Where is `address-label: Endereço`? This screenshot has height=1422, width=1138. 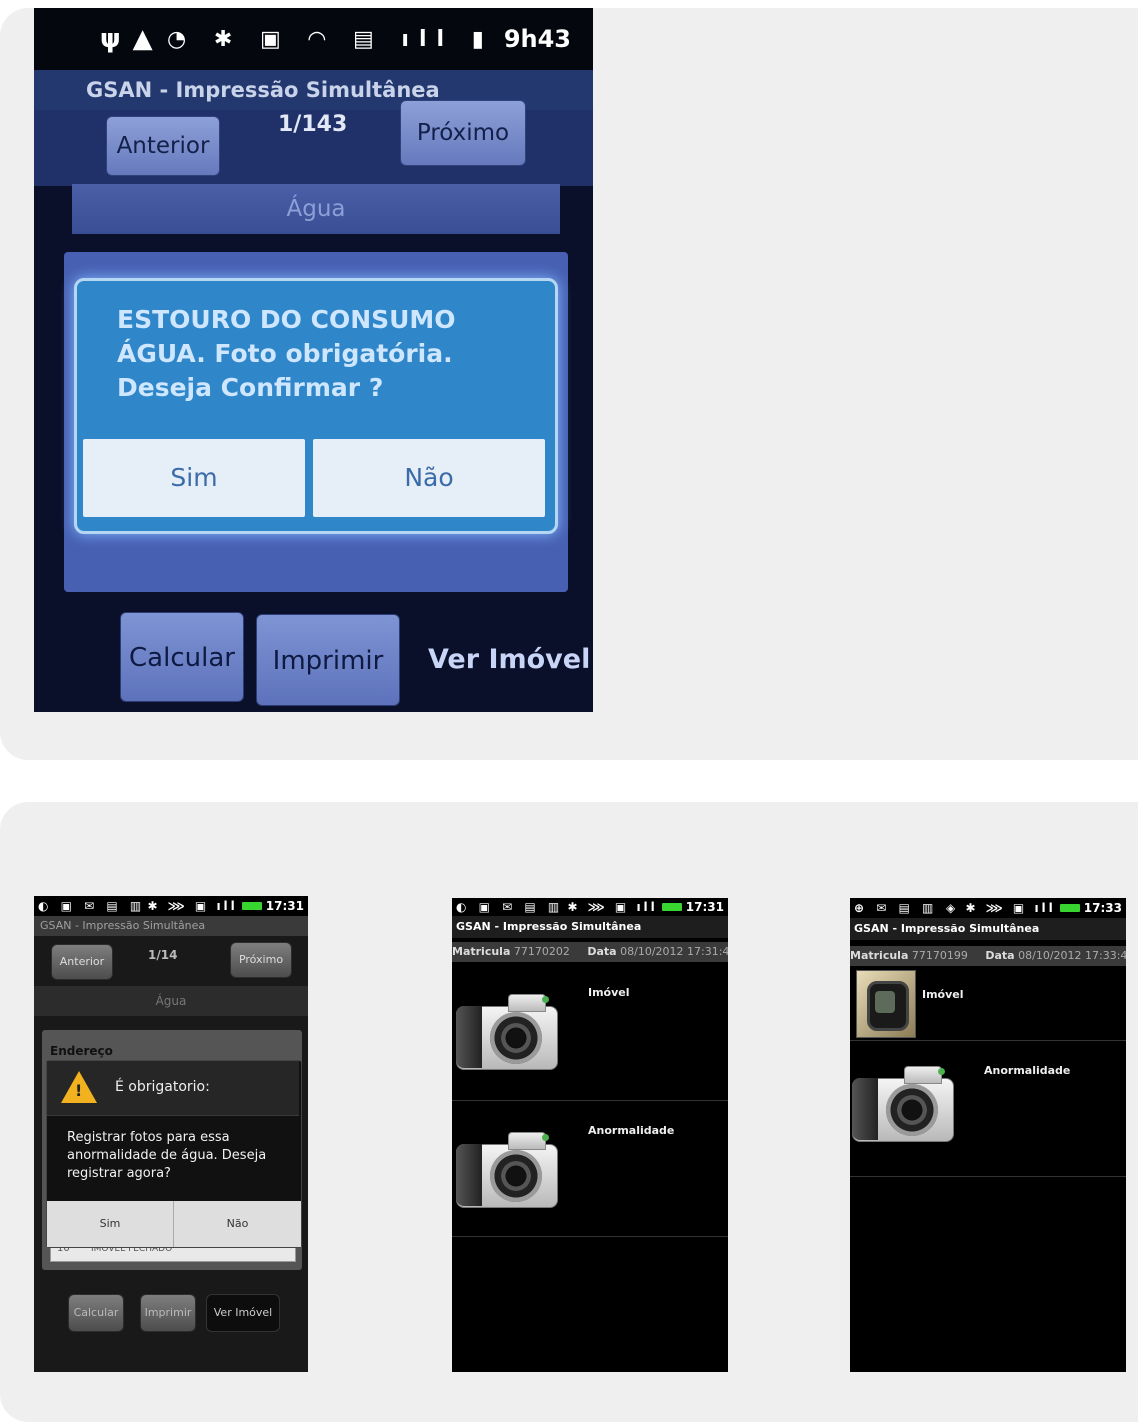
address-label: Endereço is located at coordinates (81, 1051).